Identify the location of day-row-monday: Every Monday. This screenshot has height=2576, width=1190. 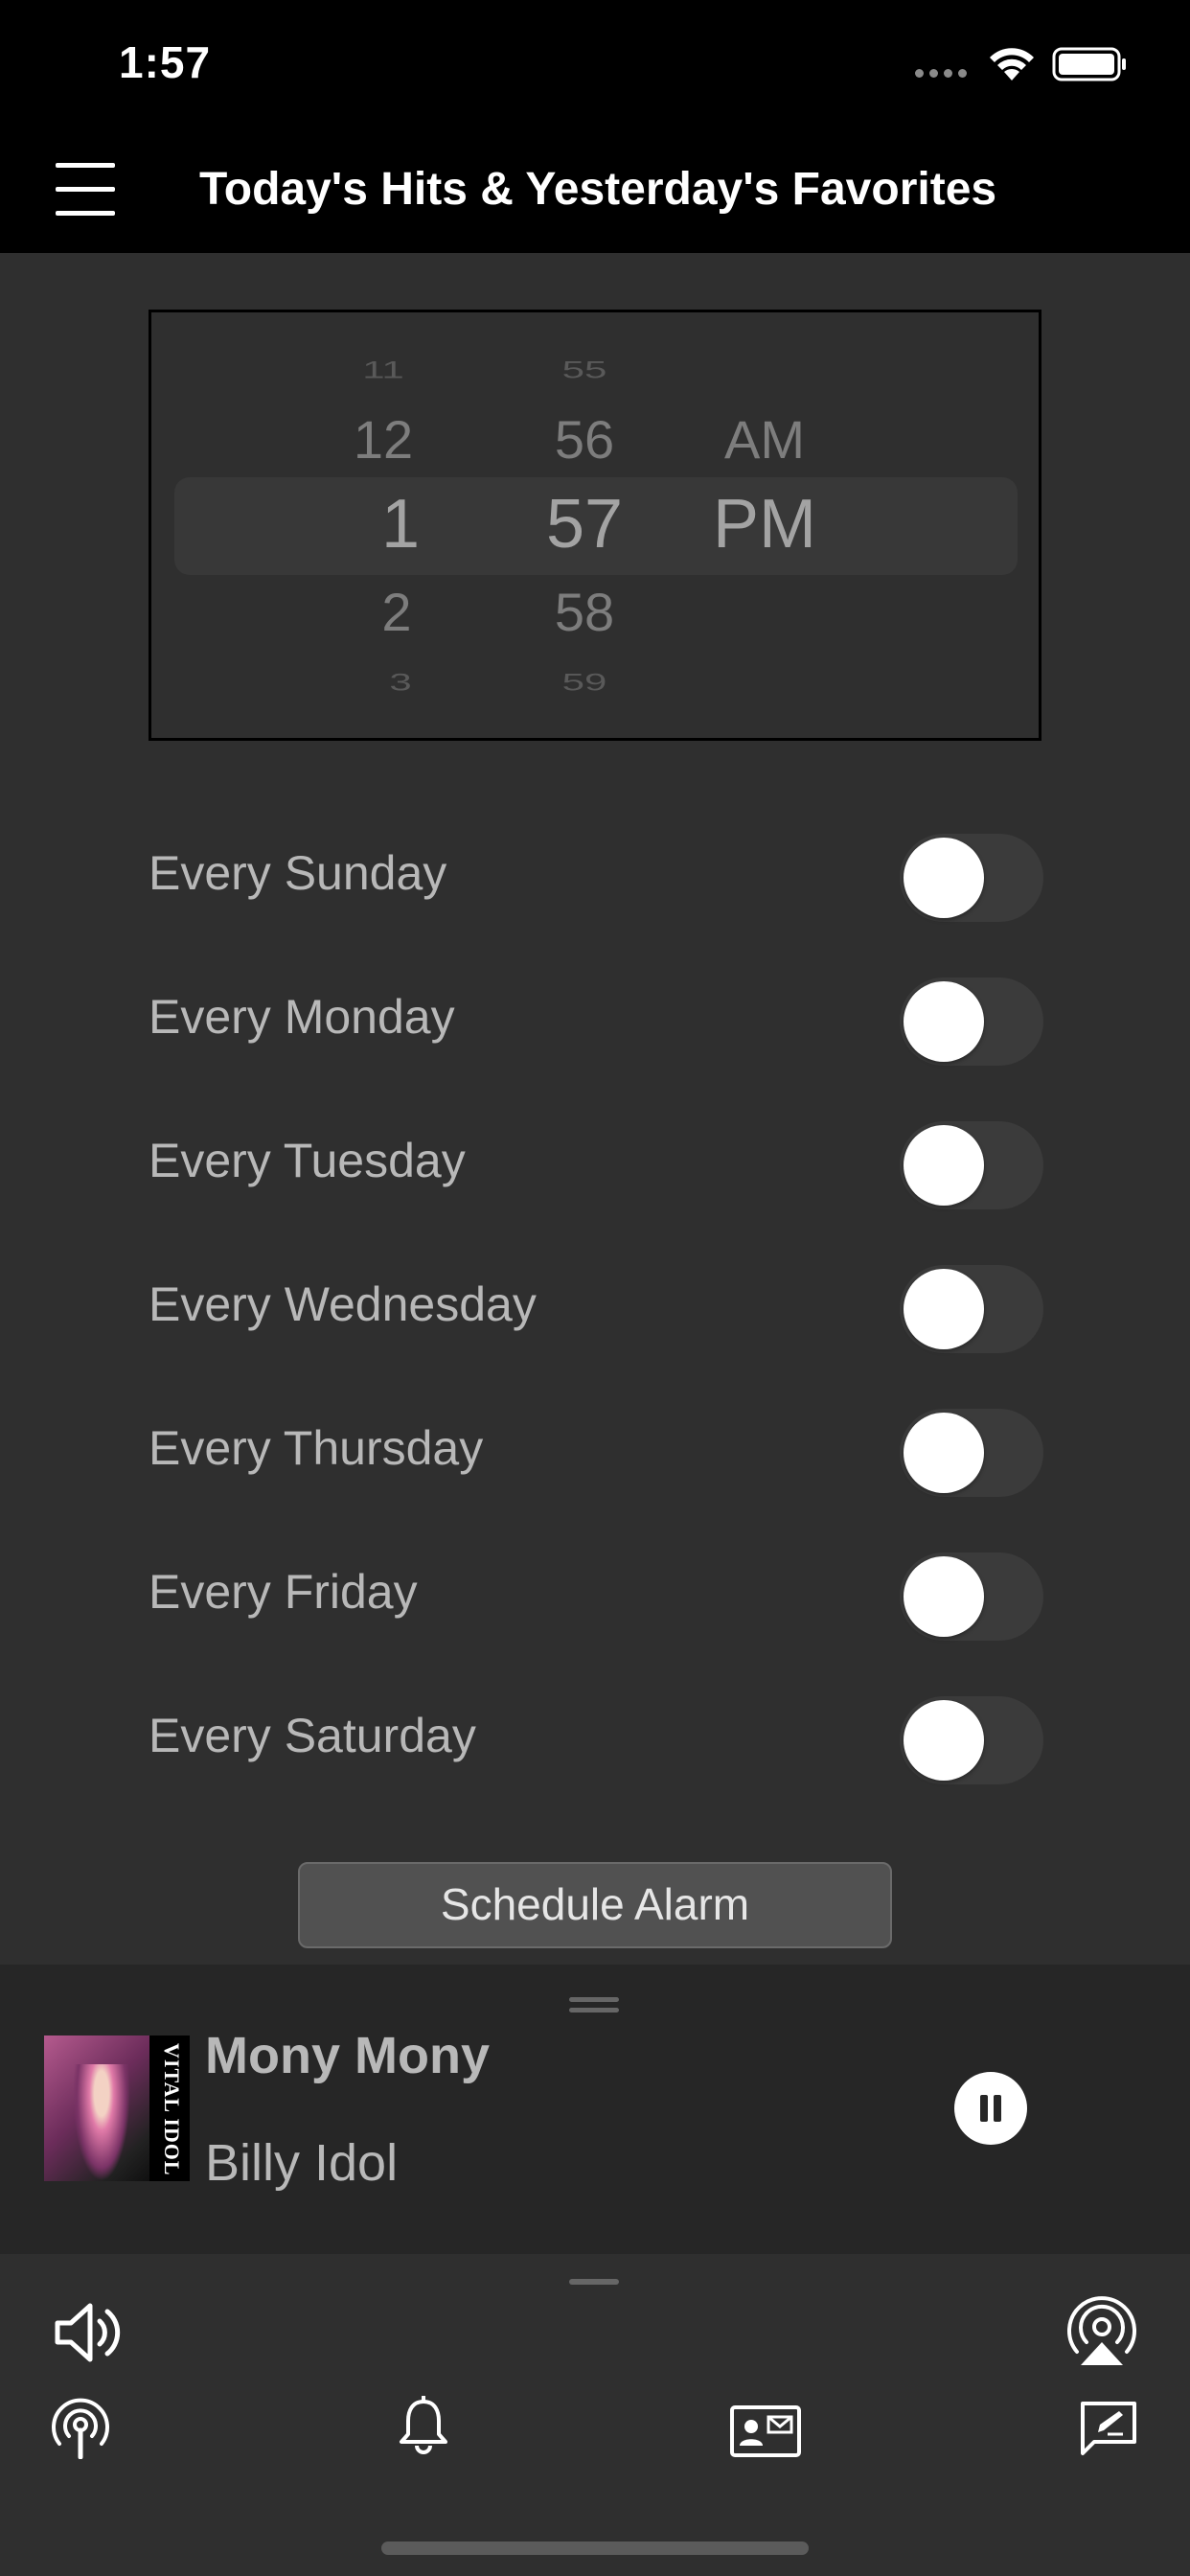
(599, 1016).